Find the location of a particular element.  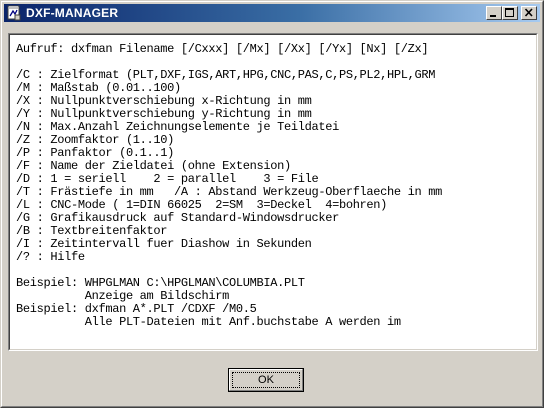

ok-button: OK is located at coordinates (266, 380).